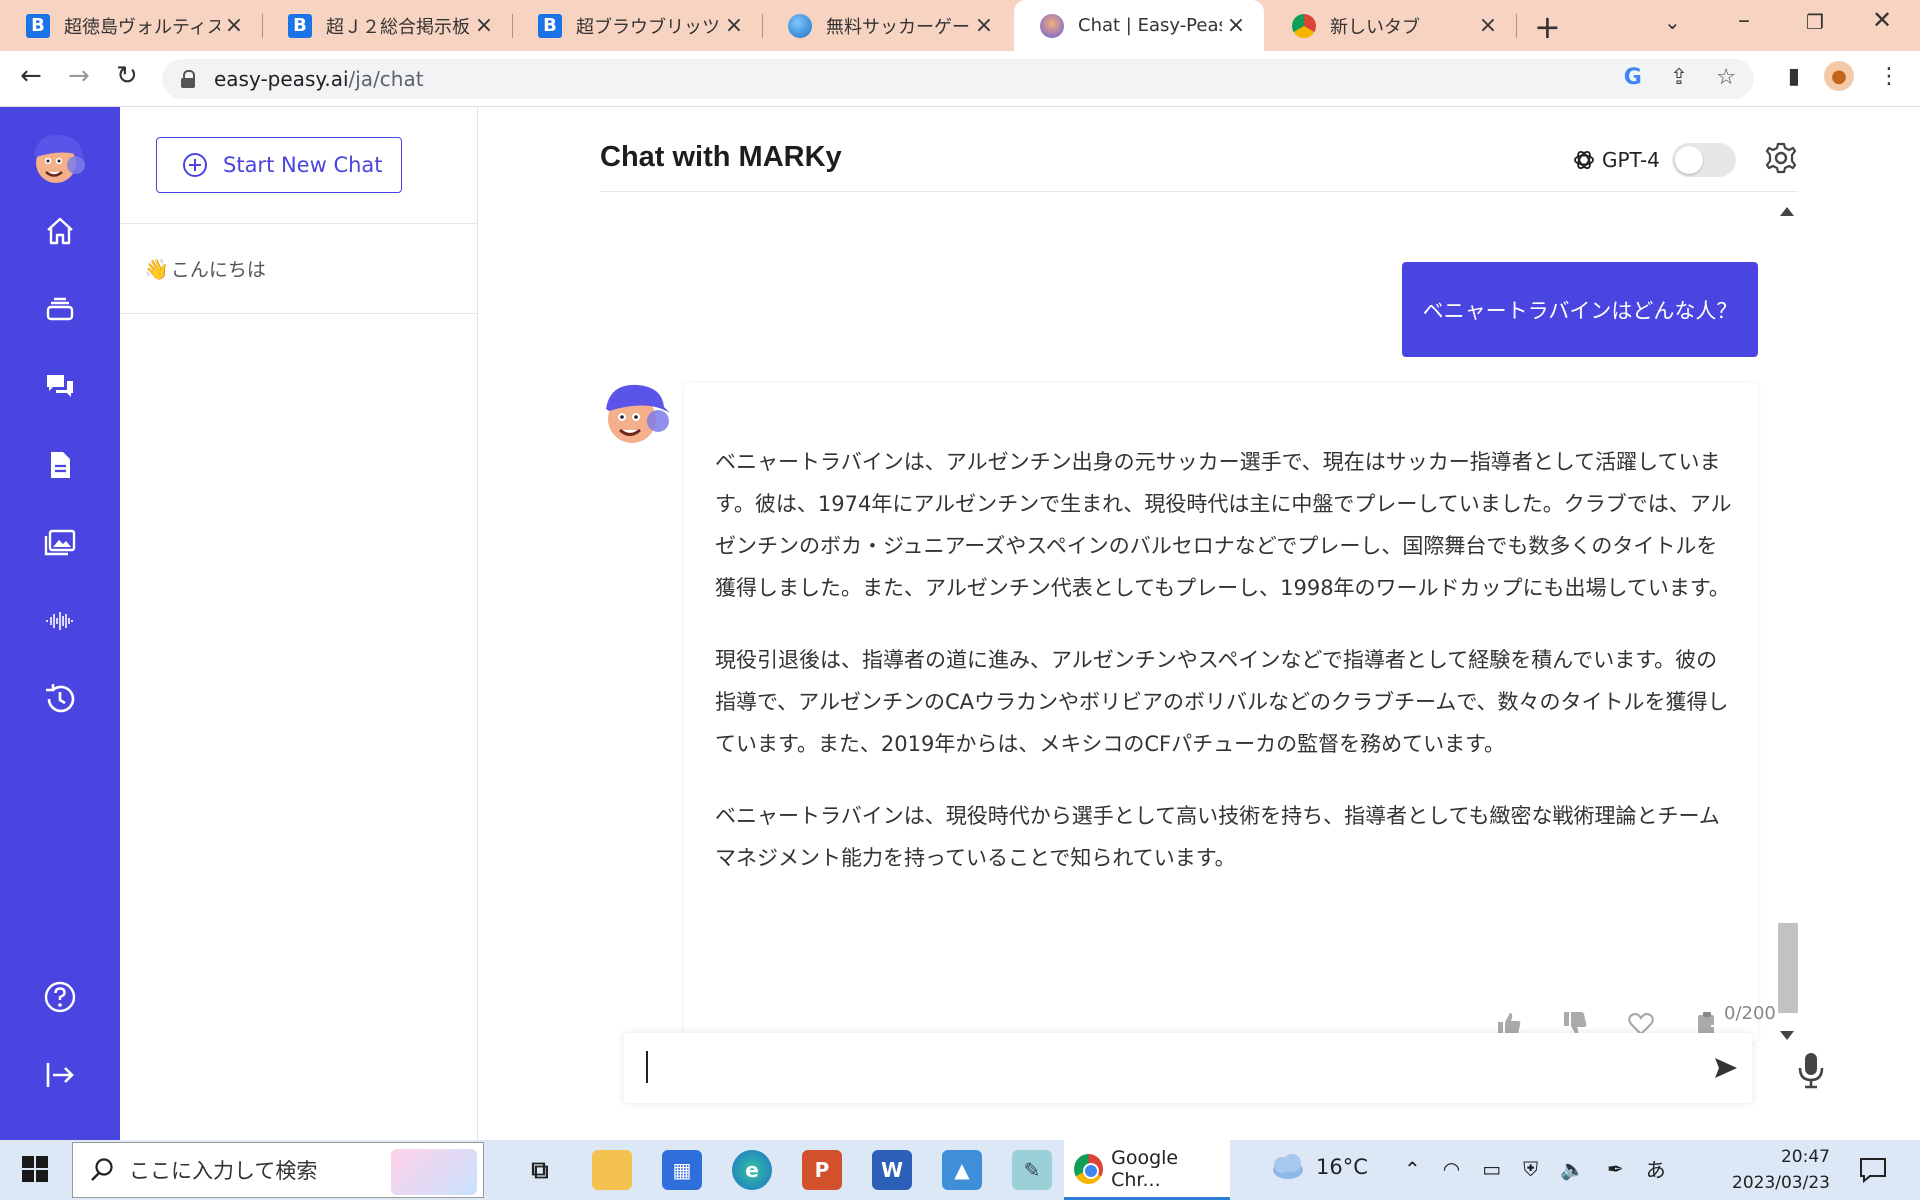  Describe the element at coordinates (1873, 1170) in the screenshot. I see `notification-icon` at that location.